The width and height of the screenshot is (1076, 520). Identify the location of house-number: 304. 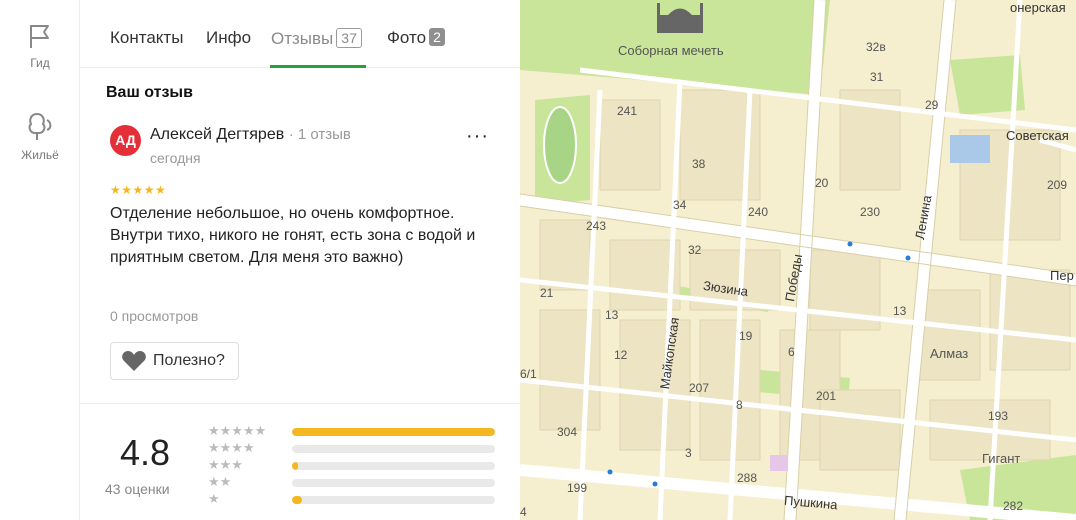
(567, 432).